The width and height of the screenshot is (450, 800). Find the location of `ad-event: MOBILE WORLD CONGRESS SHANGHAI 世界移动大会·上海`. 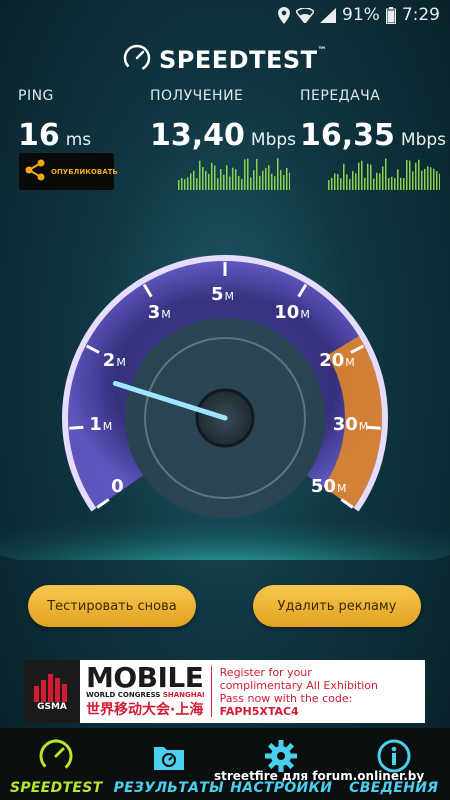

ad-event: MOBILE WORLD CONGRESS SHANGHAI 世界移动大会·上海 is located at coordinates (145, 691).